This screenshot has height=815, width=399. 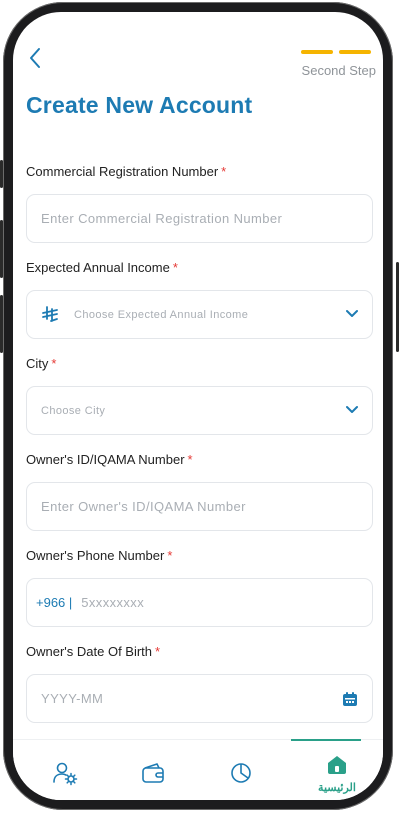 I want to click on tab-home: الرئيسية, so click(x=337, y=769).